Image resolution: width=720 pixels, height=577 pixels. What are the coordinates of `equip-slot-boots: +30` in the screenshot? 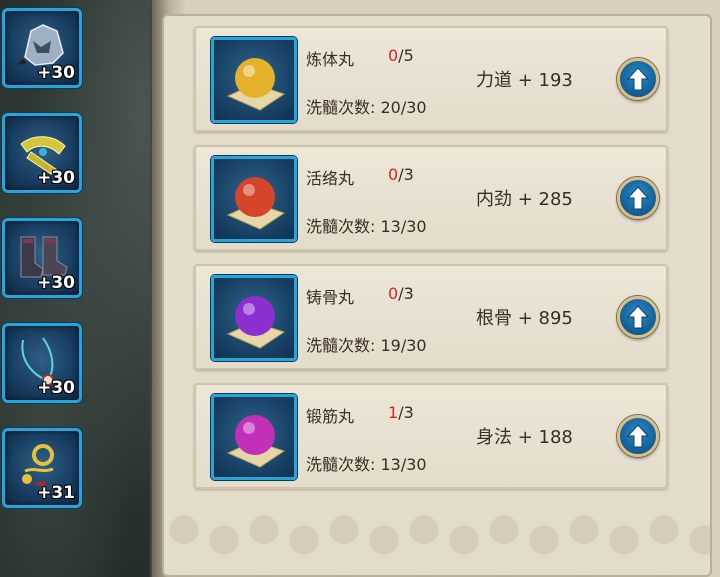 It's located at (42, 258).